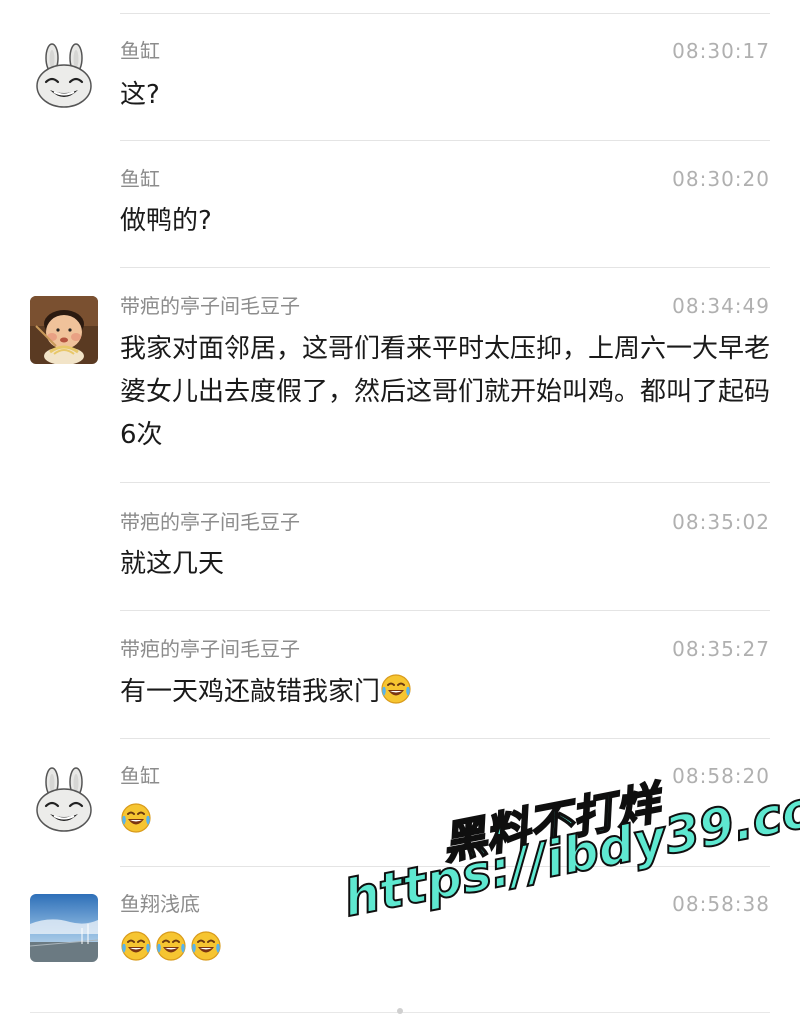  What do you see at coordinates (250, 692) in the screenshot?
I see `message-text: 有一天鸡还敲错我家门` at bounding box center [250, 692].